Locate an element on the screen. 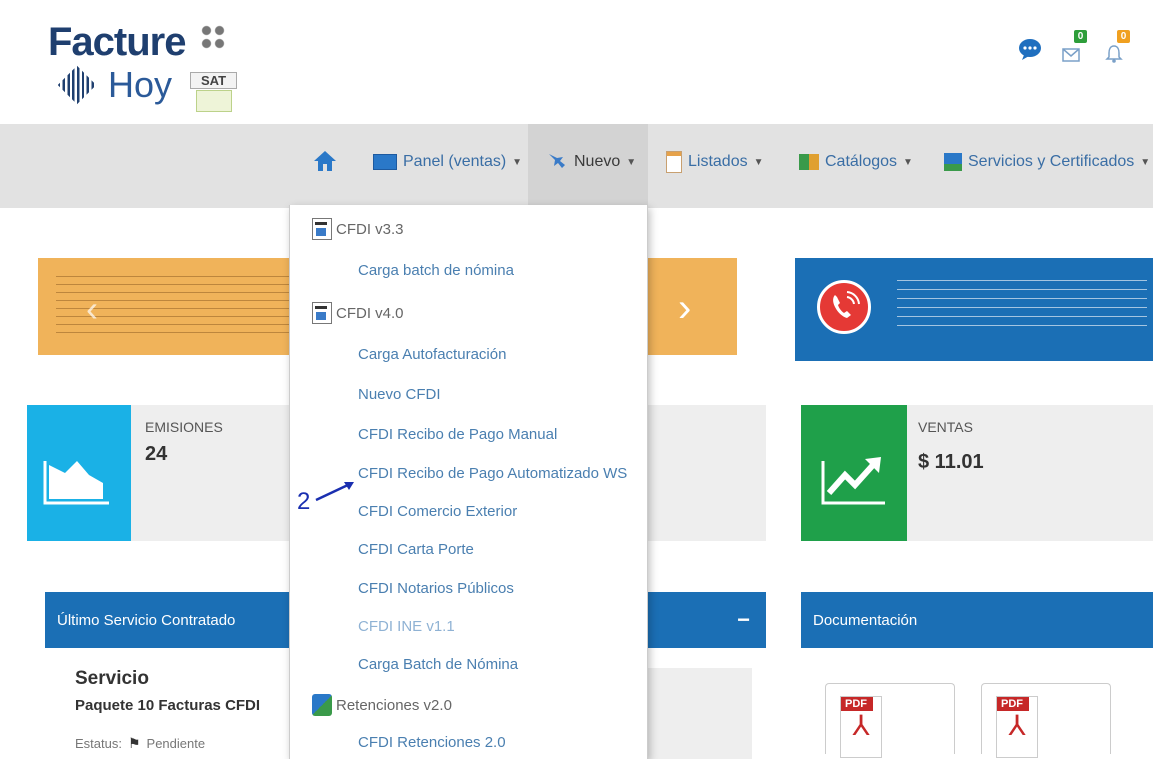 The image size is (1153, 759). nav-listados: Listados ▼ is located at coordinates (715, 162).